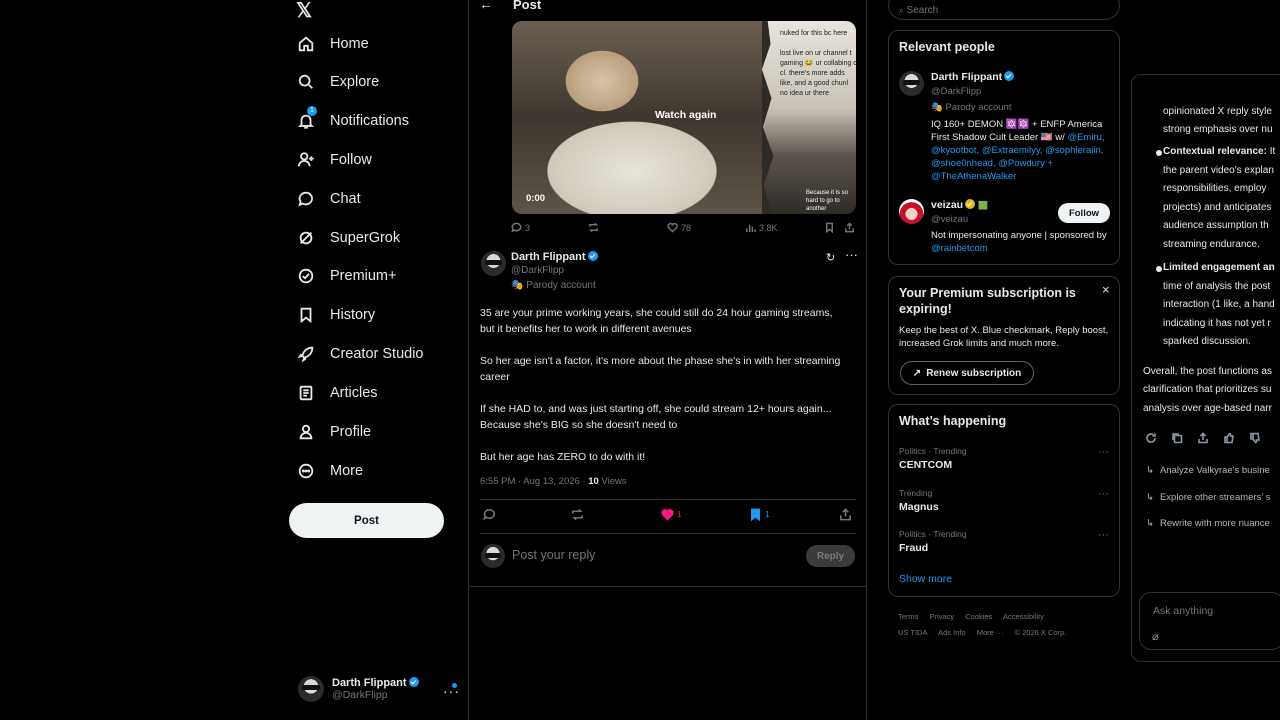  I want to click on nav-chat: Chat, so click(328, 199).